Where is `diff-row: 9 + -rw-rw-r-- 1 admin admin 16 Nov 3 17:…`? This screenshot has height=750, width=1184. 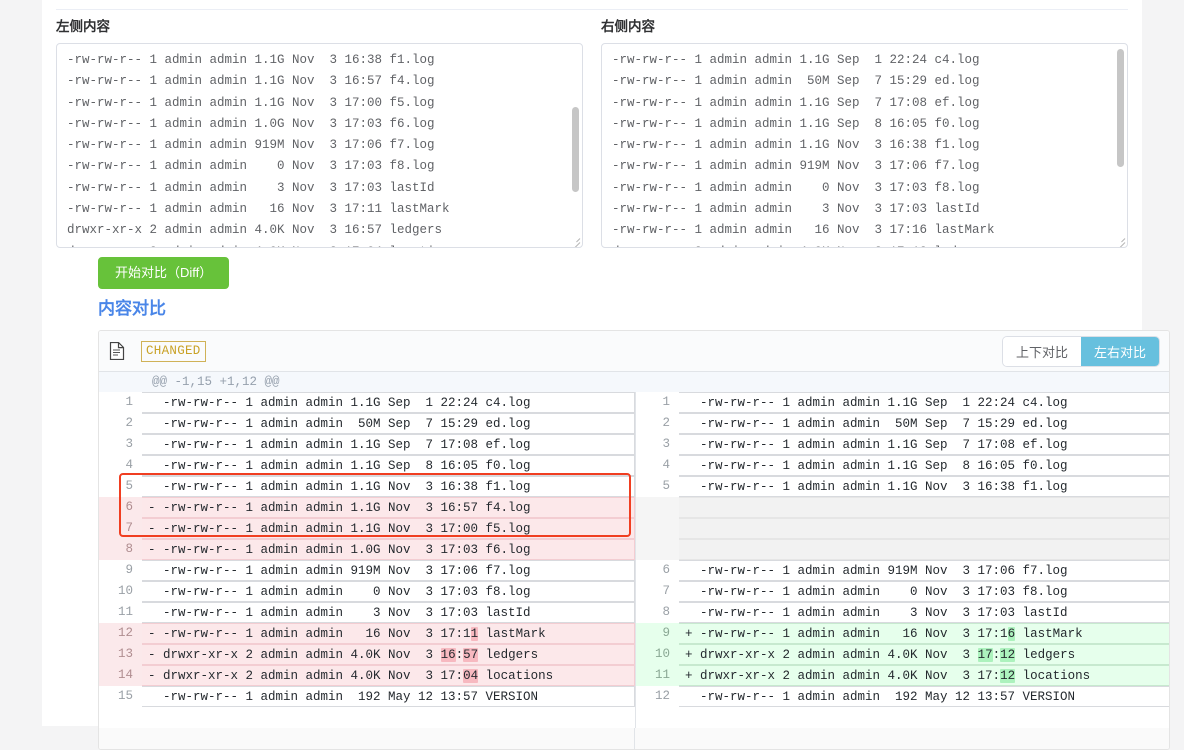 diff-row: 9 + -rw-rw-r-- 1 admin admin 16 Nov 3 17:… is located at coordinates (902, 633).